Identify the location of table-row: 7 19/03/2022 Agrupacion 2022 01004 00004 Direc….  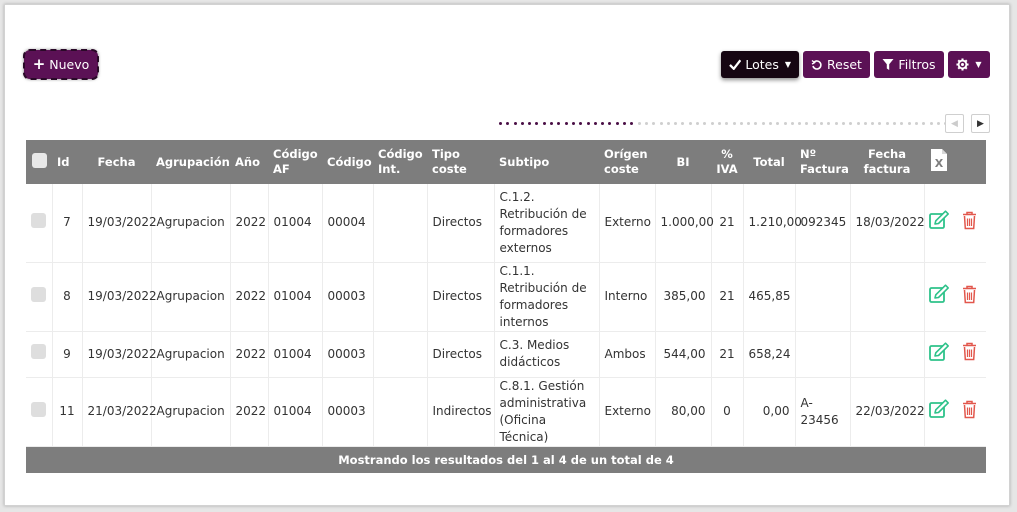
(506, 223).